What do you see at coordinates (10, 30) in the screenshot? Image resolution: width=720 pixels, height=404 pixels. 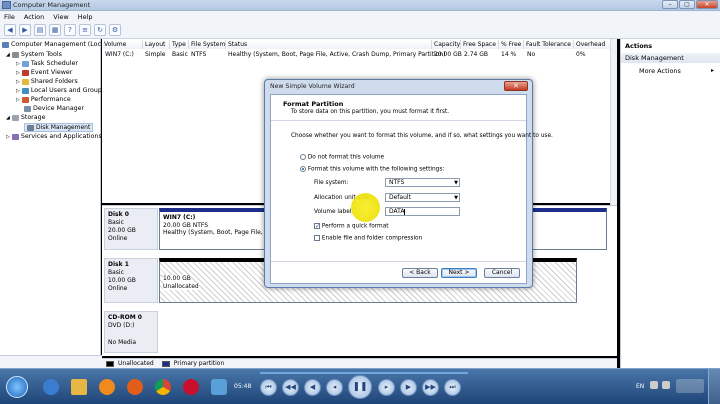 I see `back-arrow-icon: ◀` at bounding box center [10, 30].